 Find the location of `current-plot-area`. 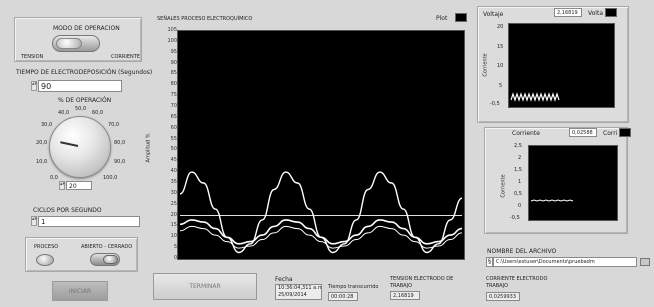

current-plot-area is located at coordinates (573, 183).